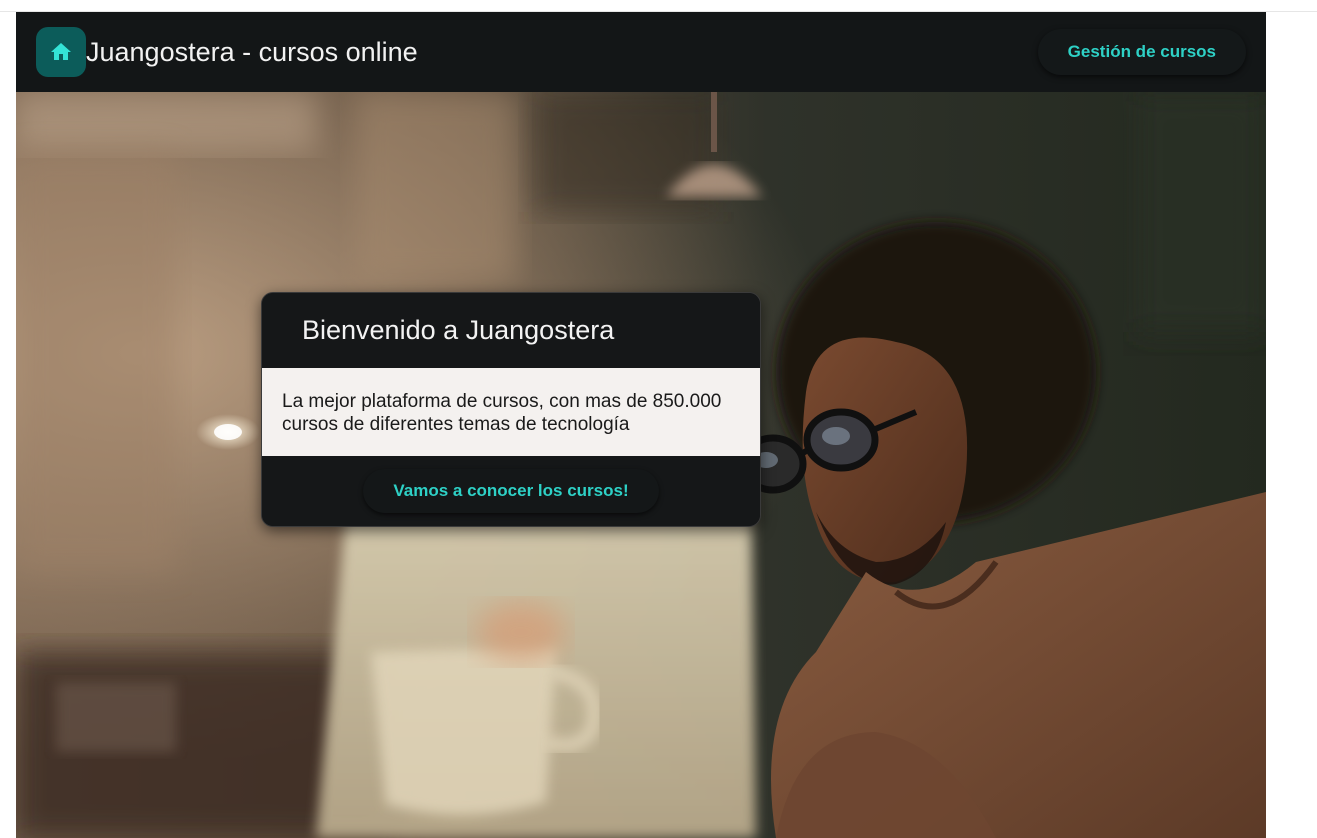 The height and width of the screenshot is (838, 1317). What do you see at coordinates (1141, 52) in the screenshot?
I see `course-management-button: Gestión de cursos` at bounding box center [1141, 52].